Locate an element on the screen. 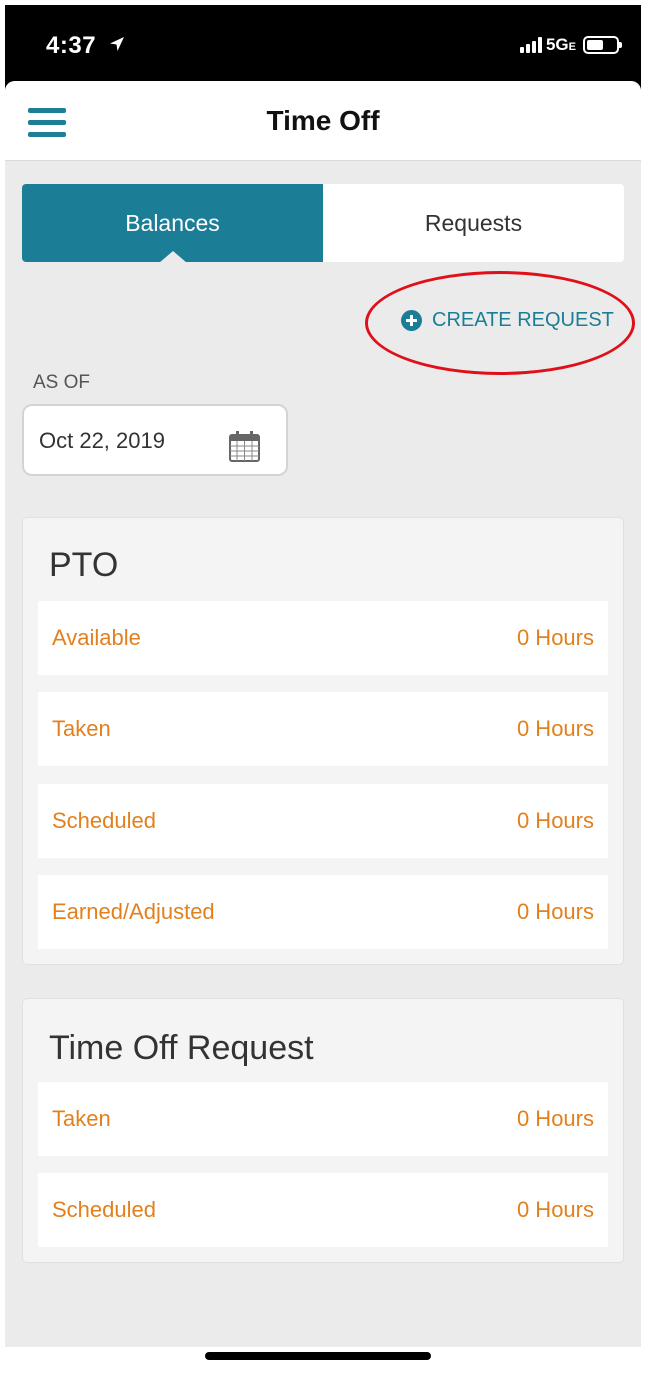  request-row-scheduled: Scheduled 0 Hours is located at coordinates (323, 1210).